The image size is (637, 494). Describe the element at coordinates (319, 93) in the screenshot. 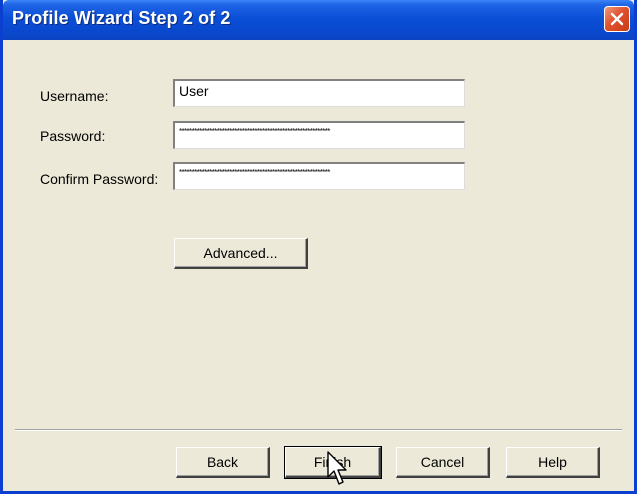

I see `username-field: User` at that location.